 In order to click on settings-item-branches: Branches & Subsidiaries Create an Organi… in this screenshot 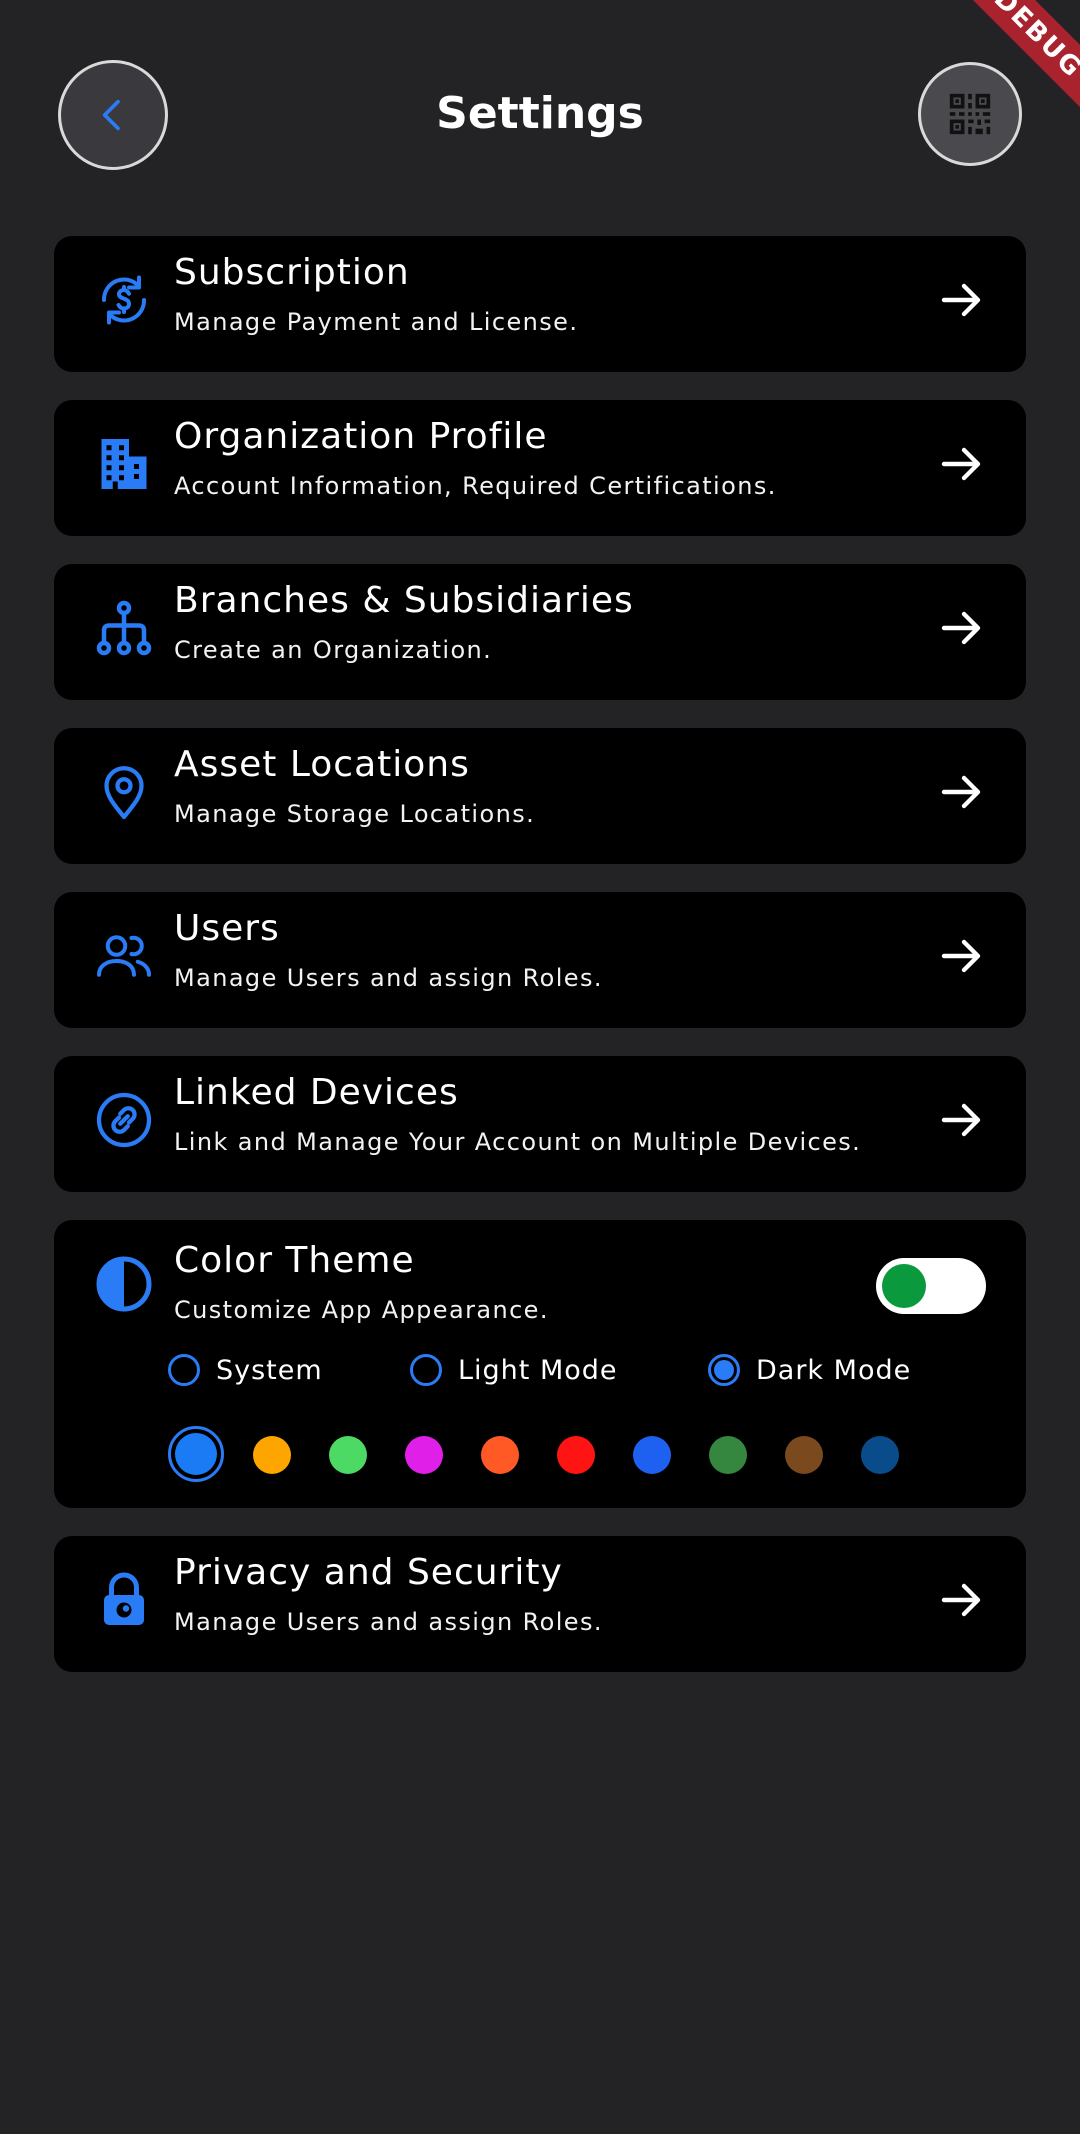, I will do `click(540, 632)`.